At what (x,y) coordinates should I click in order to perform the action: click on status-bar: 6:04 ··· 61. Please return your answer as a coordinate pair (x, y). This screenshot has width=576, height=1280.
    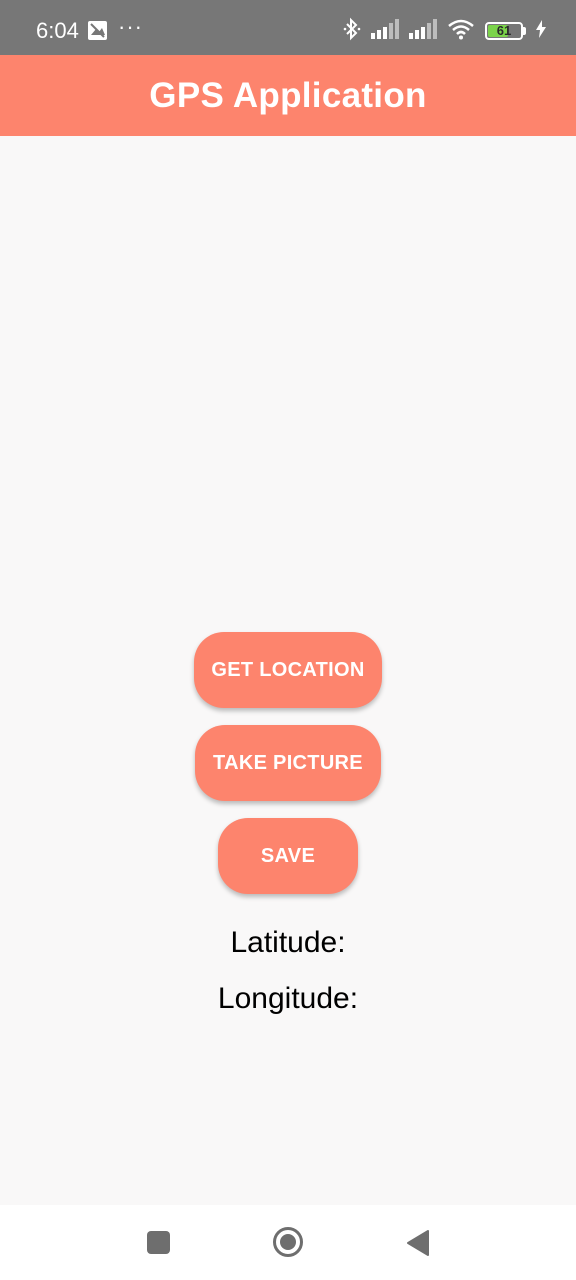
    Looking at the image, I should click on (288, 27).